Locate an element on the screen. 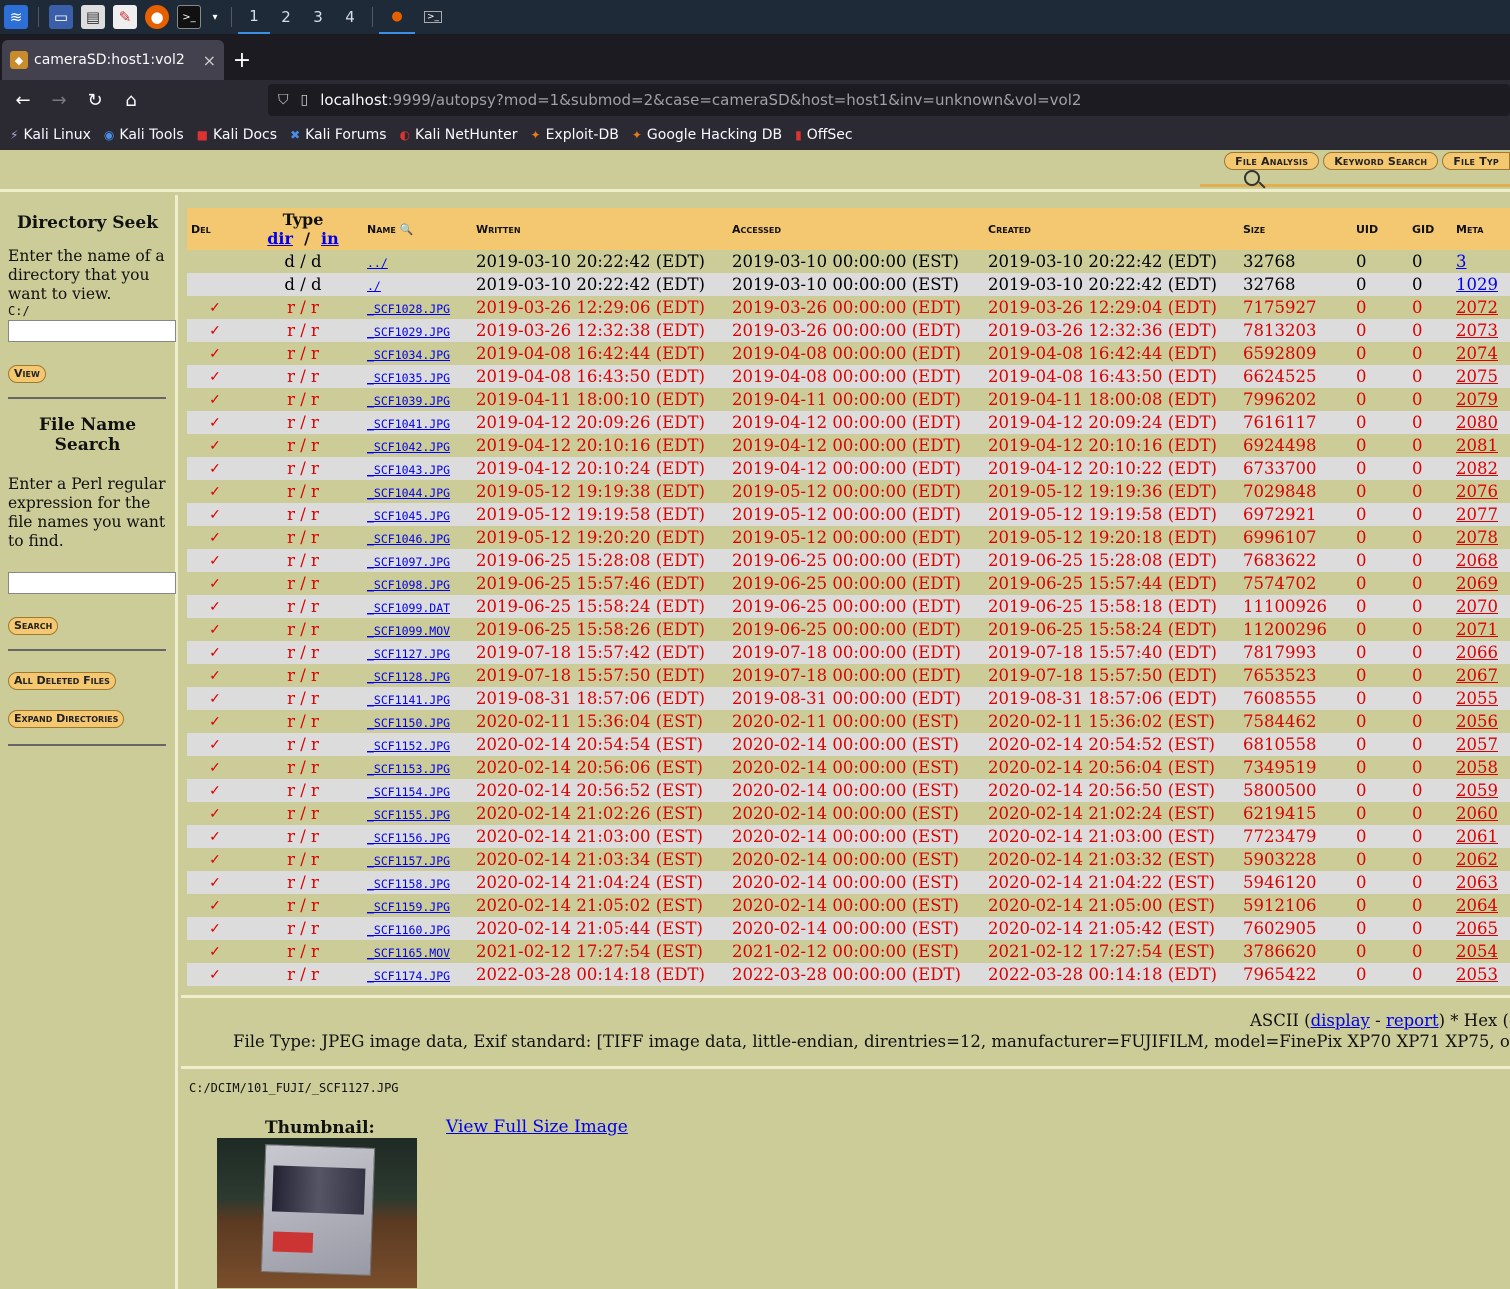 Image resolution: width=1510 pixels, height=1289 pixels. meta-link: 2069 is located at coordinates (1477, 583).